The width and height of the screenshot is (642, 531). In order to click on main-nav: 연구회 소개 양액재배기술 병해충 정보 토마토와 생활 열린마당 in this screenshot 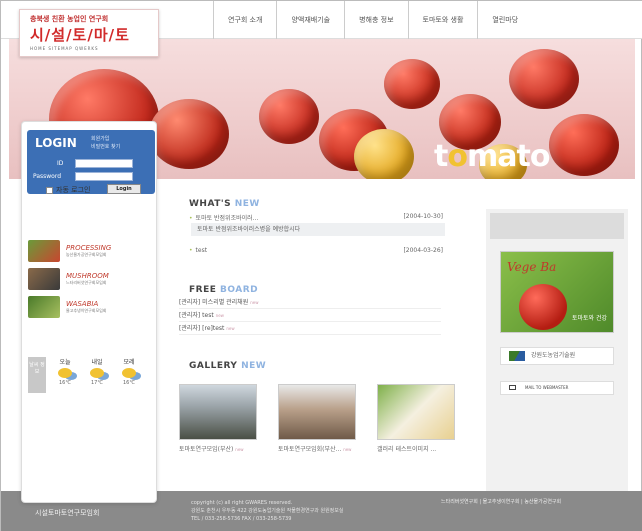, I will do `click(372, 20)`.